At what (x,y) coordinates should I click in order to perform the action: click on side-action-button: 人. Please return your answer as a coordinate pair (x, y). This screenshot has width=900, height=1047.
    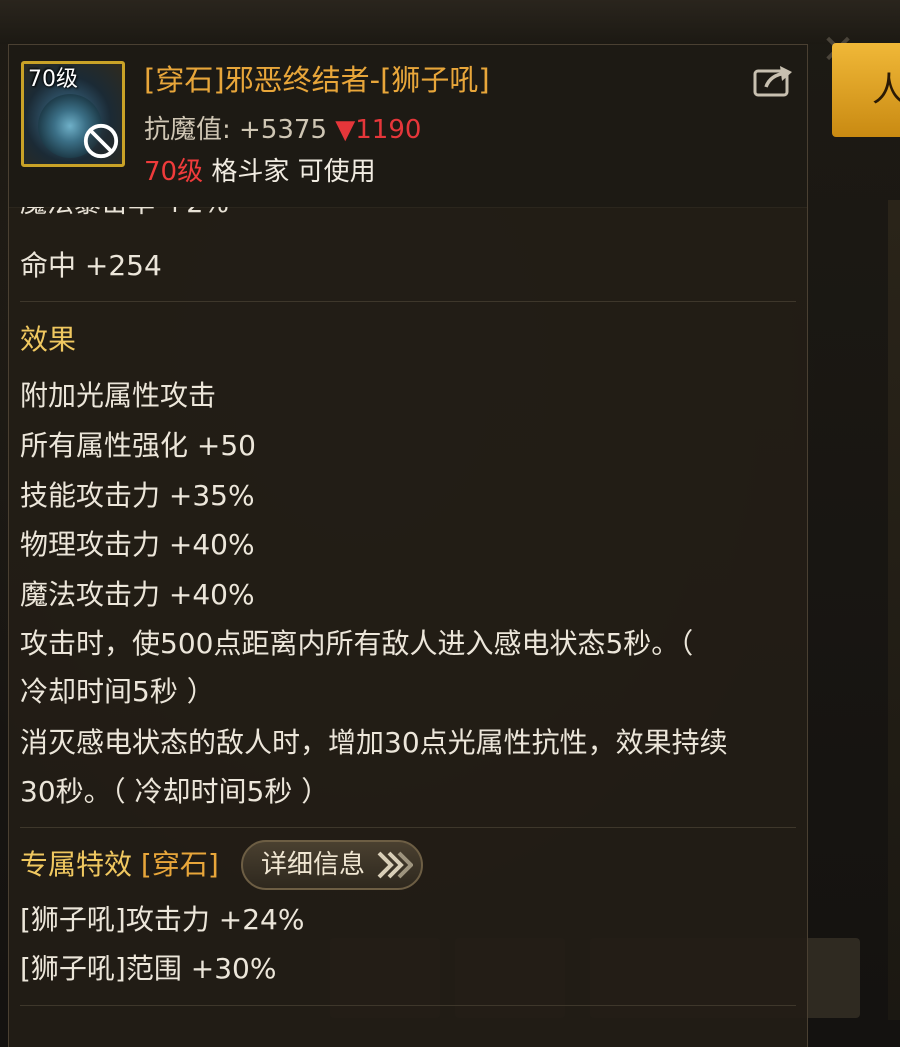
    Looking at the image, I should click on (866, 90).